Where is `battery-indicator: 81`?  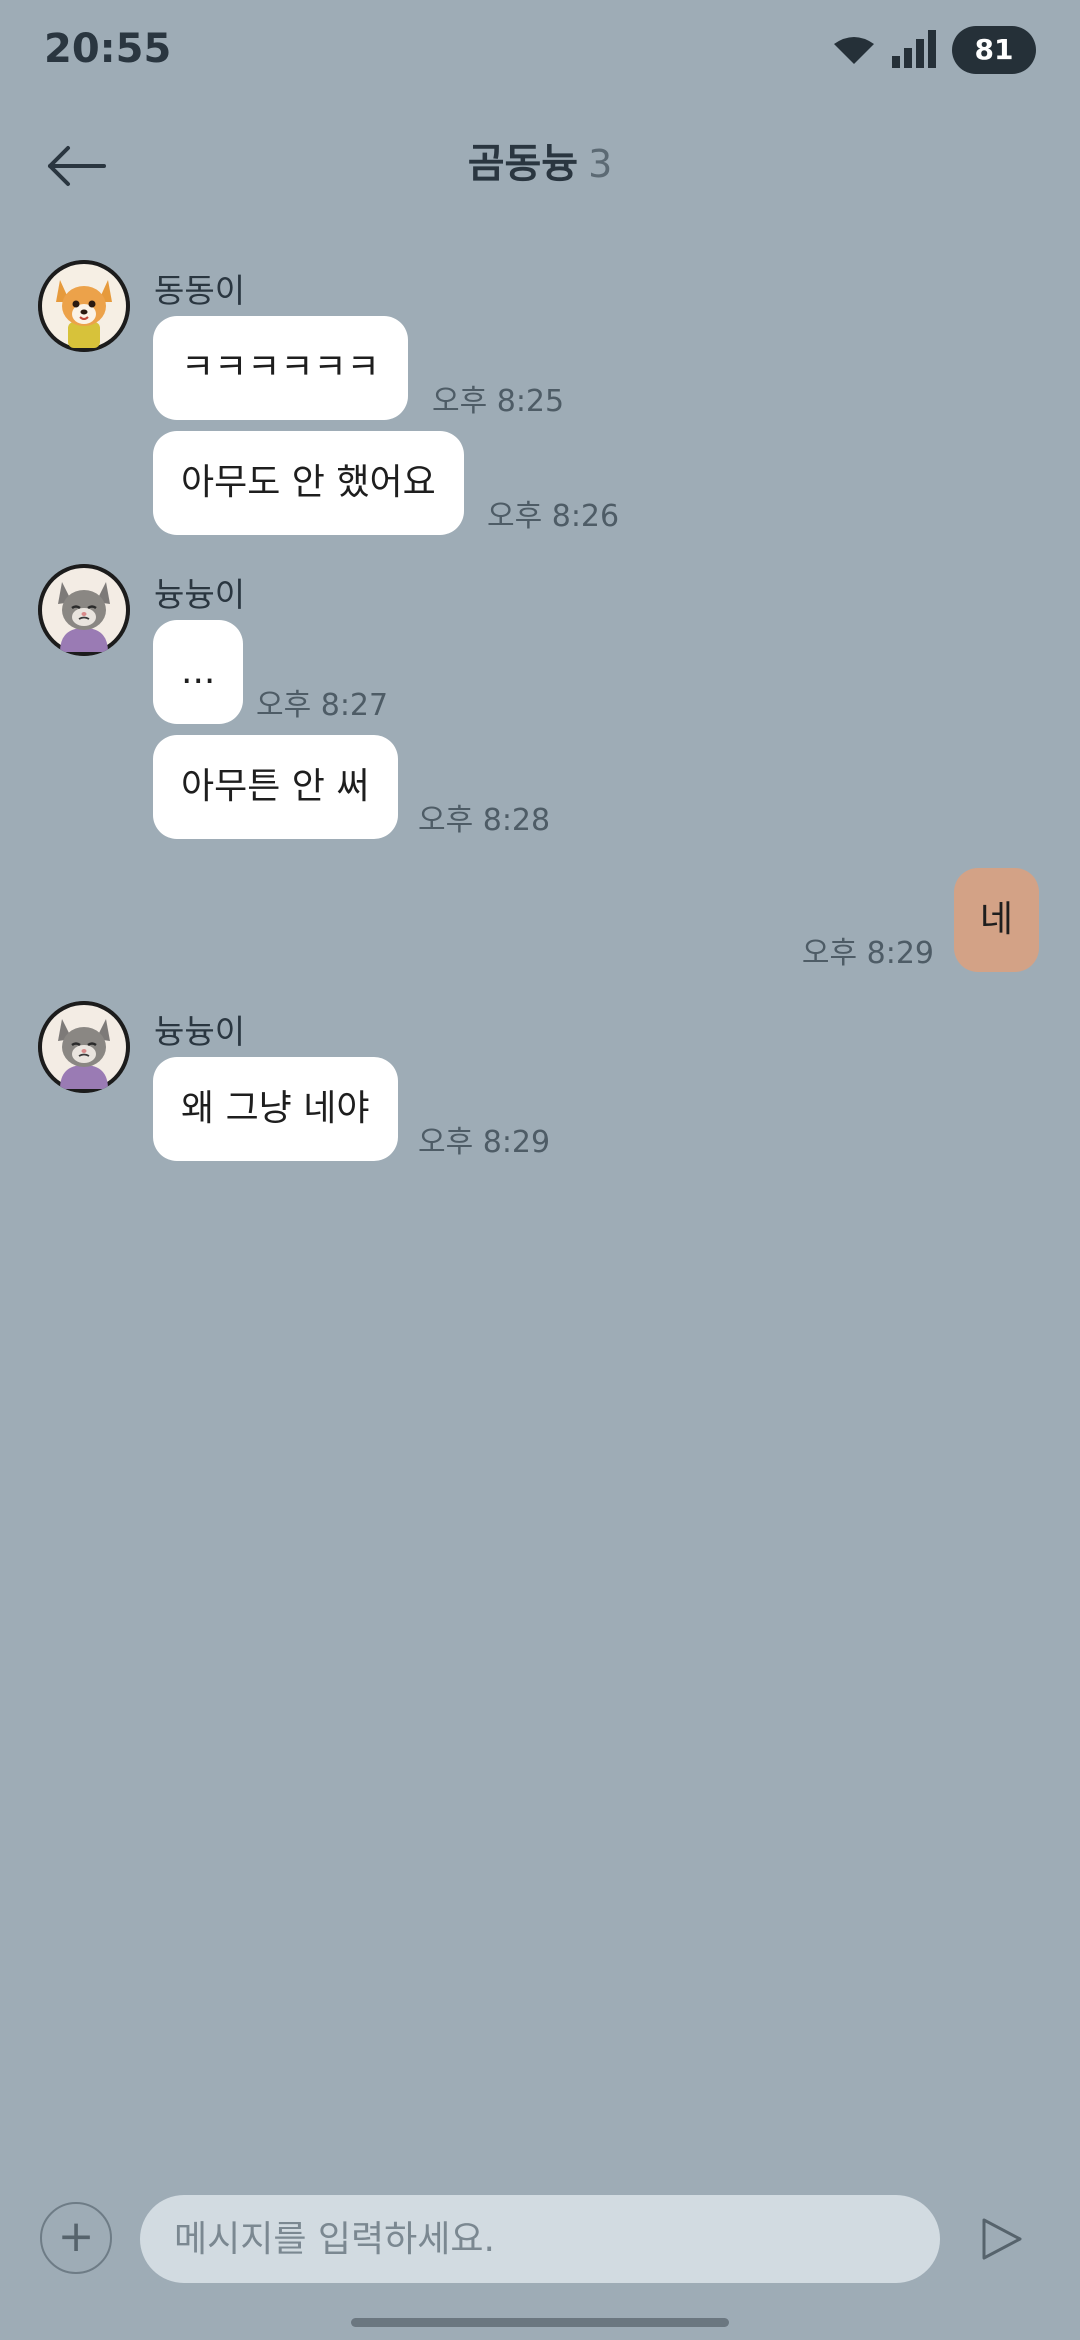 battery-indicator: 81 is located at coordinates (994, 50).